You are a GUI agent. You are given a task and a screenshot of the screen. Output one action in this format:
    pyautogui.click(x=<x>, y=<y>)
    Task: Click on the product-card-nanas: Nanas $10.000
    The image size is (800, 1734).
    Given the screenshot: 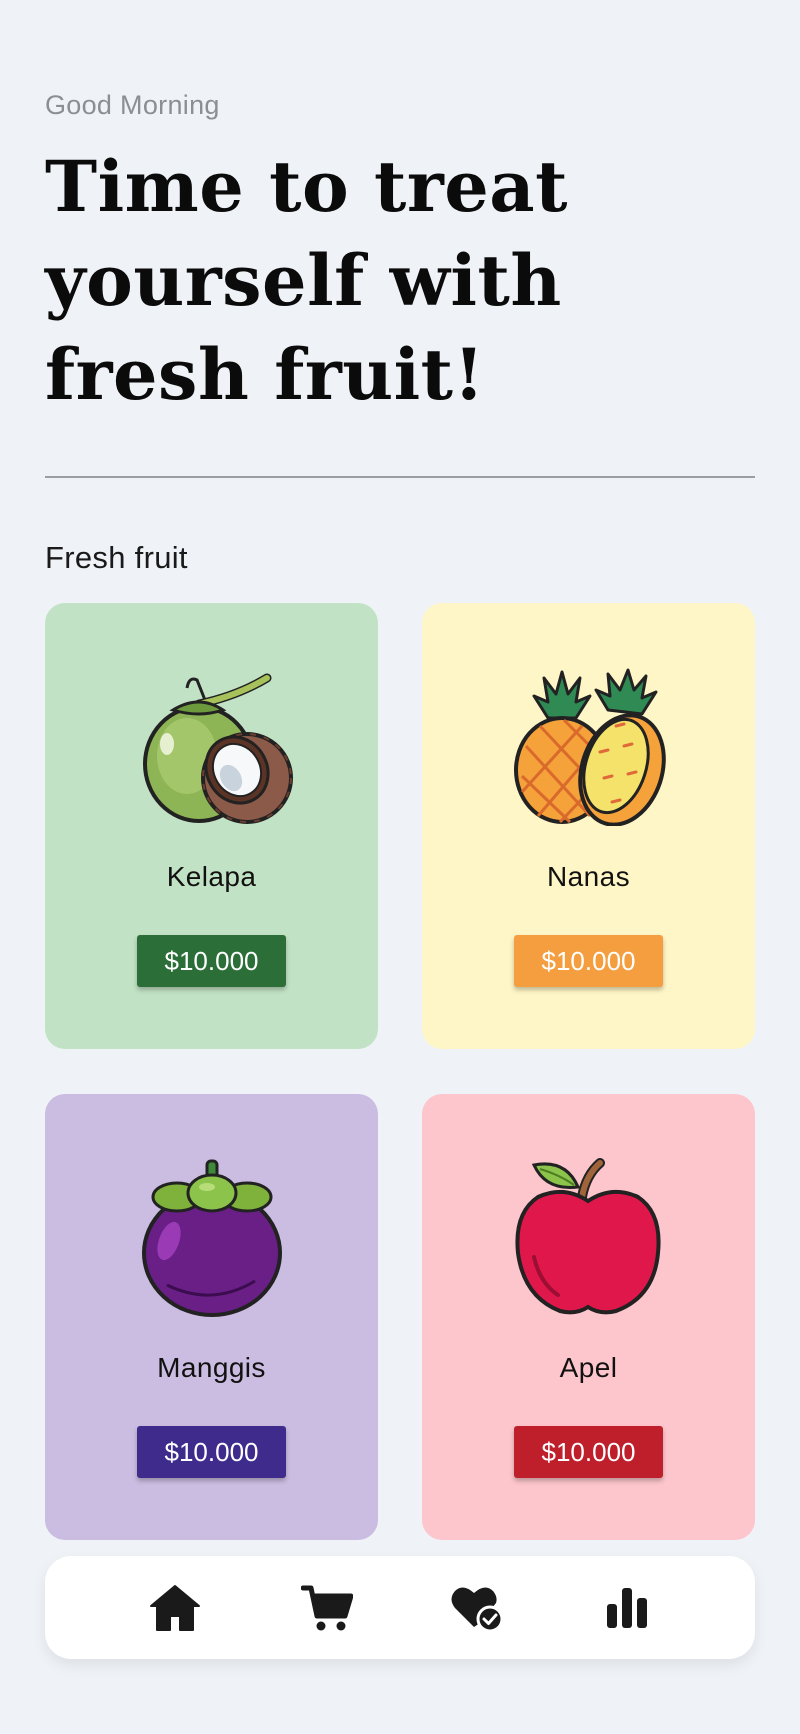 What is the action you would take?
    pyautogui.click(x=588, y=826)
    